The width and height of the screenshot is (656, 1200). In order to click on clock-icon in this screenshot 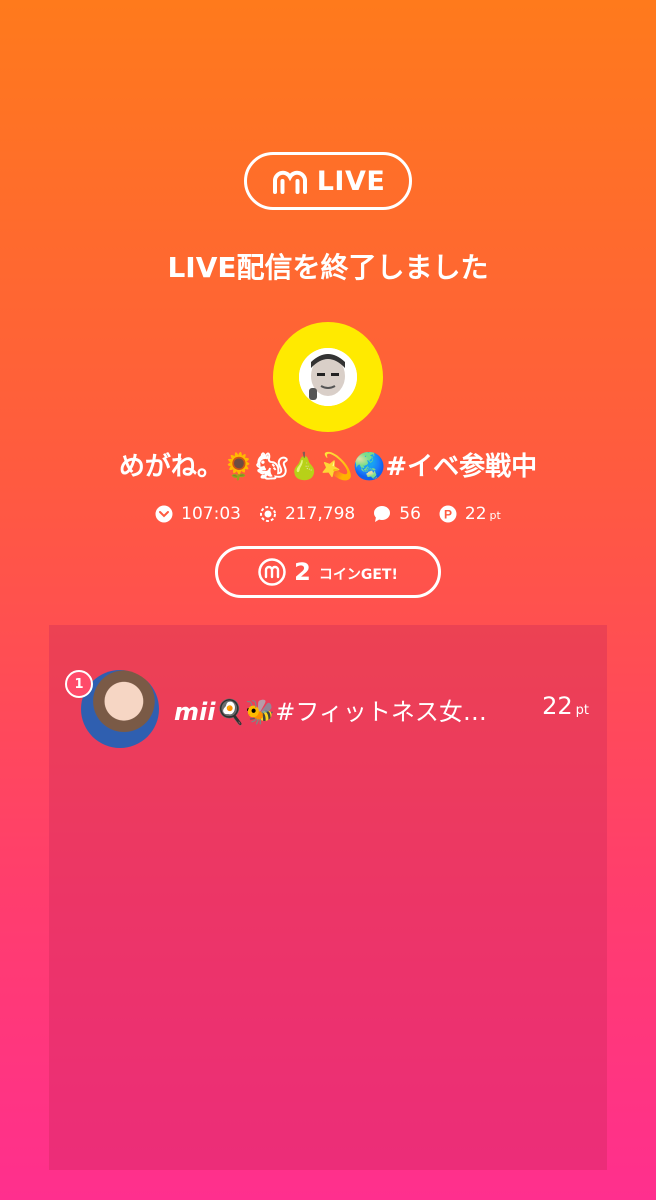, I will do `click(164, 514)`.